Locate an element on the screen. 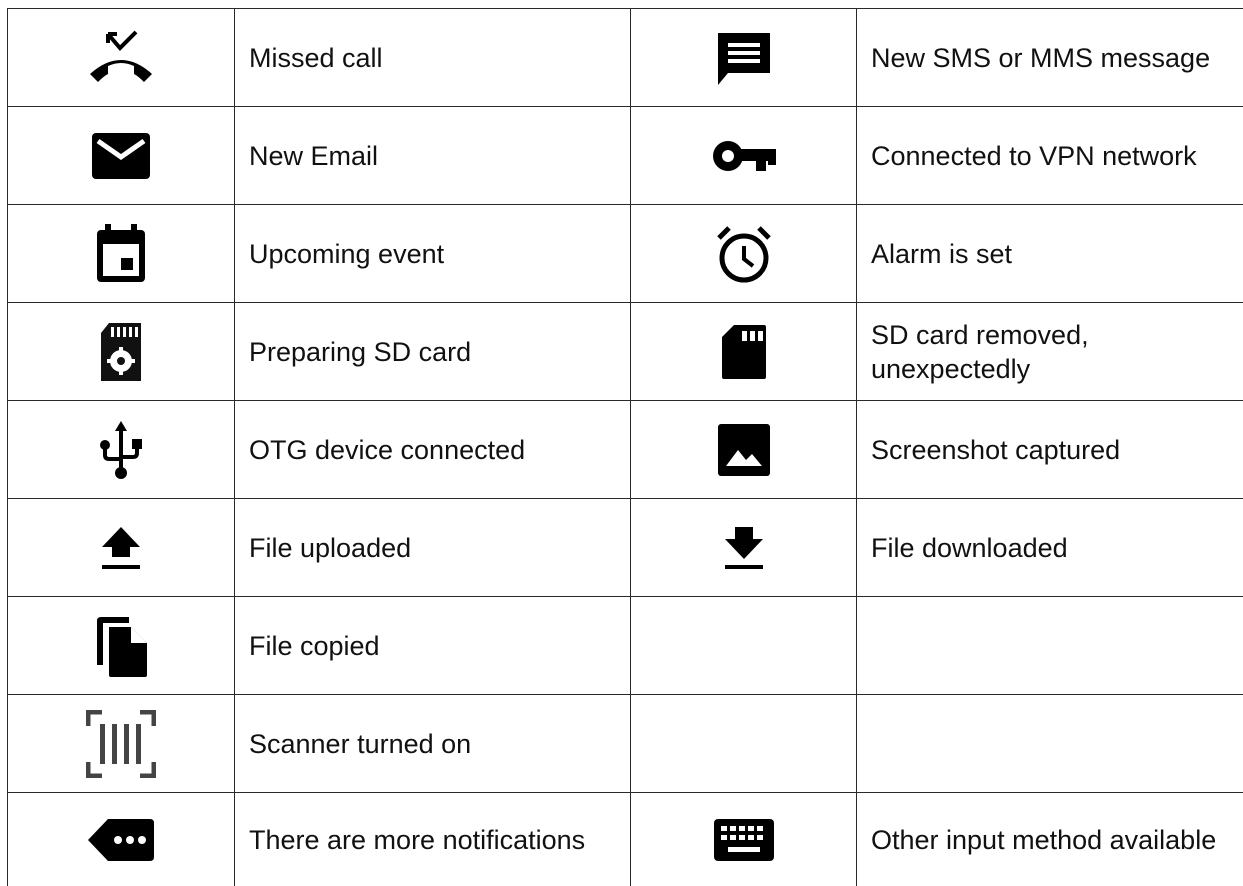 The width and height of the screenshot is (1243, 886). calendar-event-icon is located at coordinates (121, 252).